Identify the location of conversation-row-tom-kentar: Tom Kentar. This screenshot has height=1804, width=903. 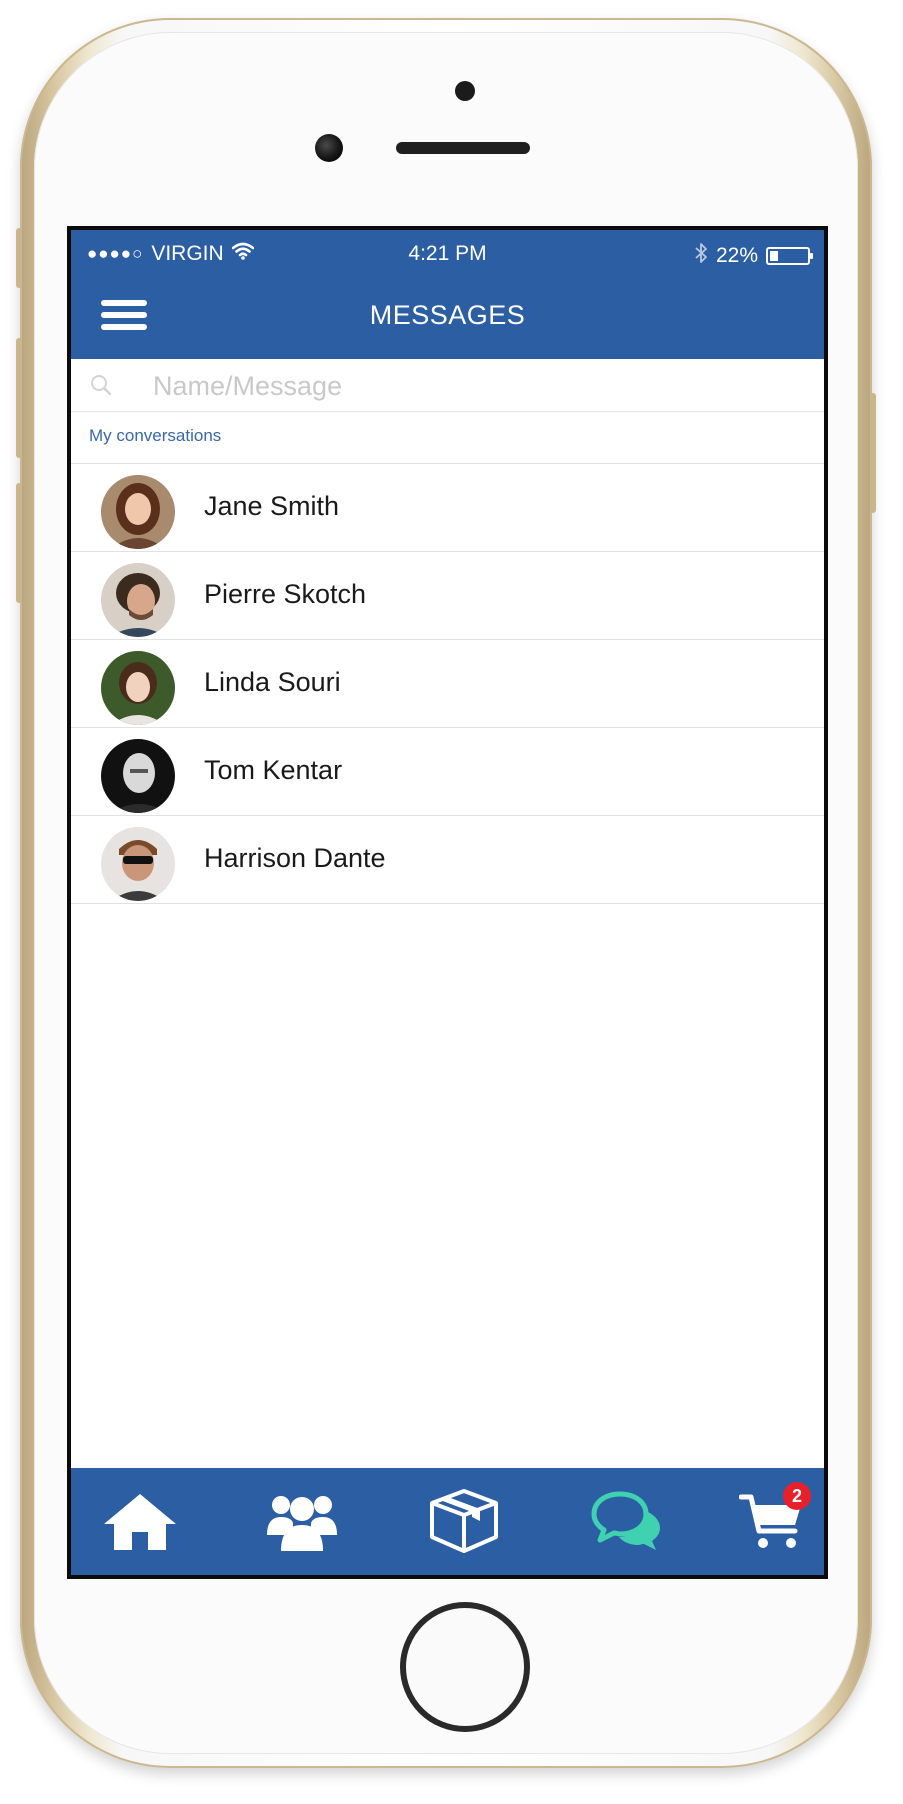
(447, 772).